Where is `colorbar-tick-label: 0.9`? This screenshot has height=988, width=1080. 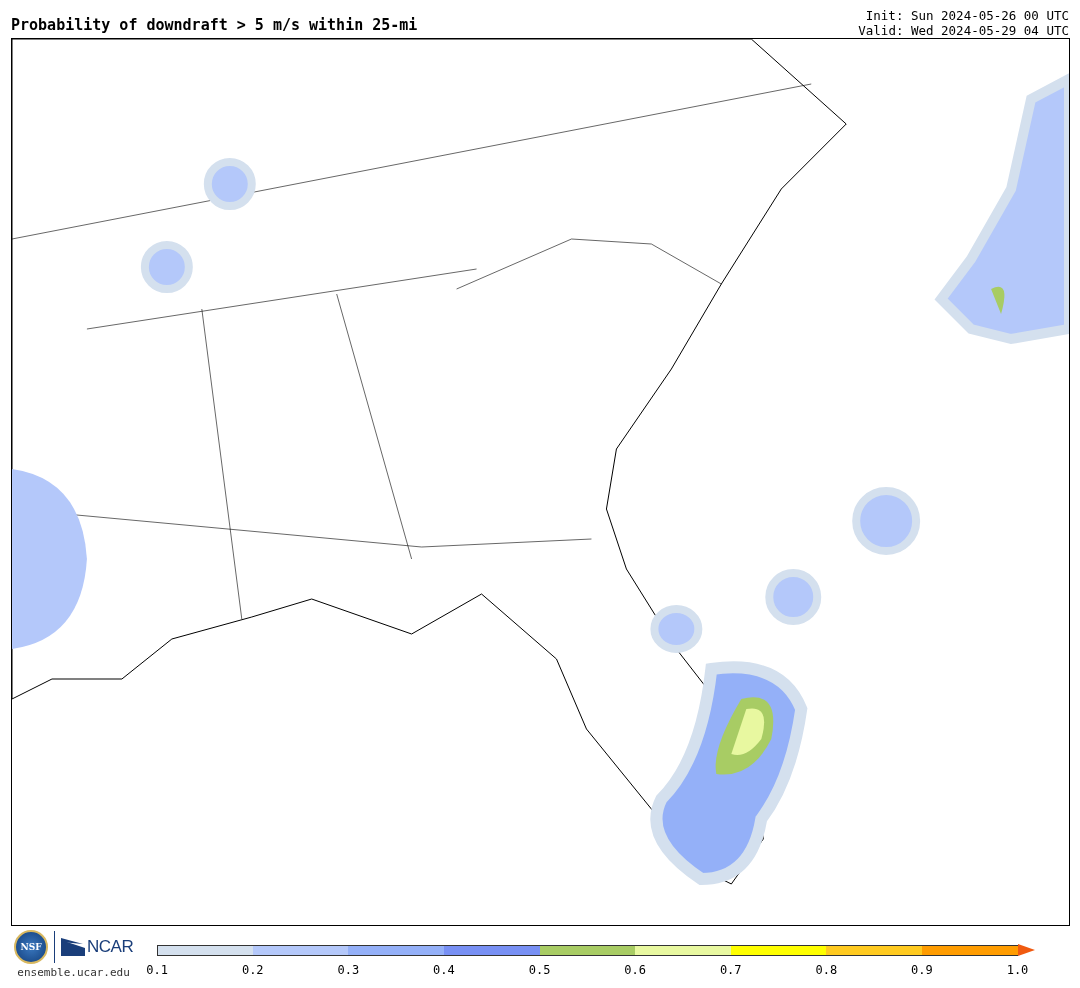 colorbar-tick-label: 0.9 is located at coordinates (922, 970).